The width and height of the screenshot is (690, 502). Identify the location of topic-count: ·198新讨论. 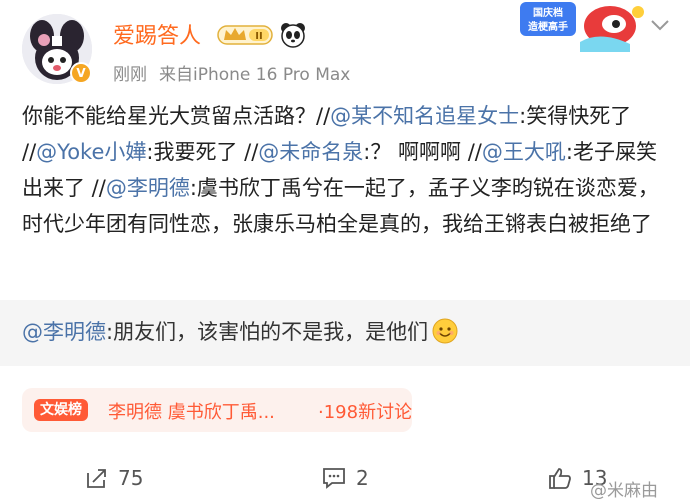
(365, 412).